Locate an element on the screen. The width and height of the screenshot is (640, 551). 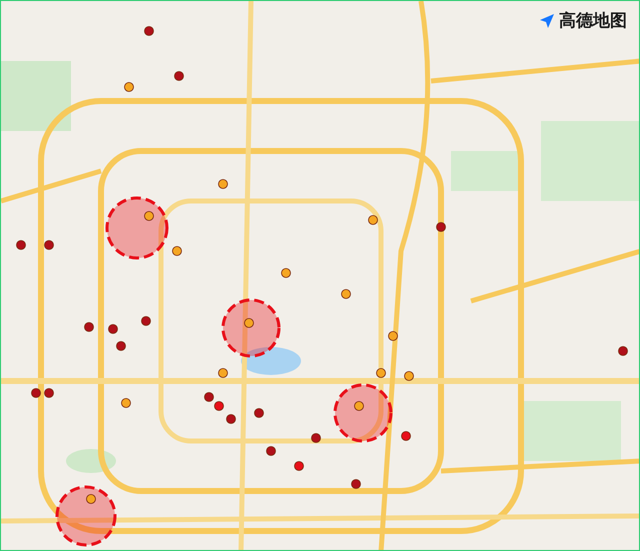
navigation-arrow-icon is located at coordinates (547, 20).